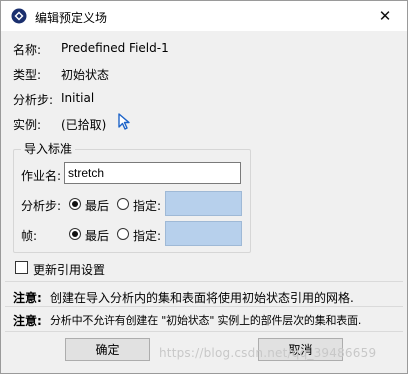 The width and height of the screenshot is (408, 374). I want to click on close-button: ✕, so click(385, 16).